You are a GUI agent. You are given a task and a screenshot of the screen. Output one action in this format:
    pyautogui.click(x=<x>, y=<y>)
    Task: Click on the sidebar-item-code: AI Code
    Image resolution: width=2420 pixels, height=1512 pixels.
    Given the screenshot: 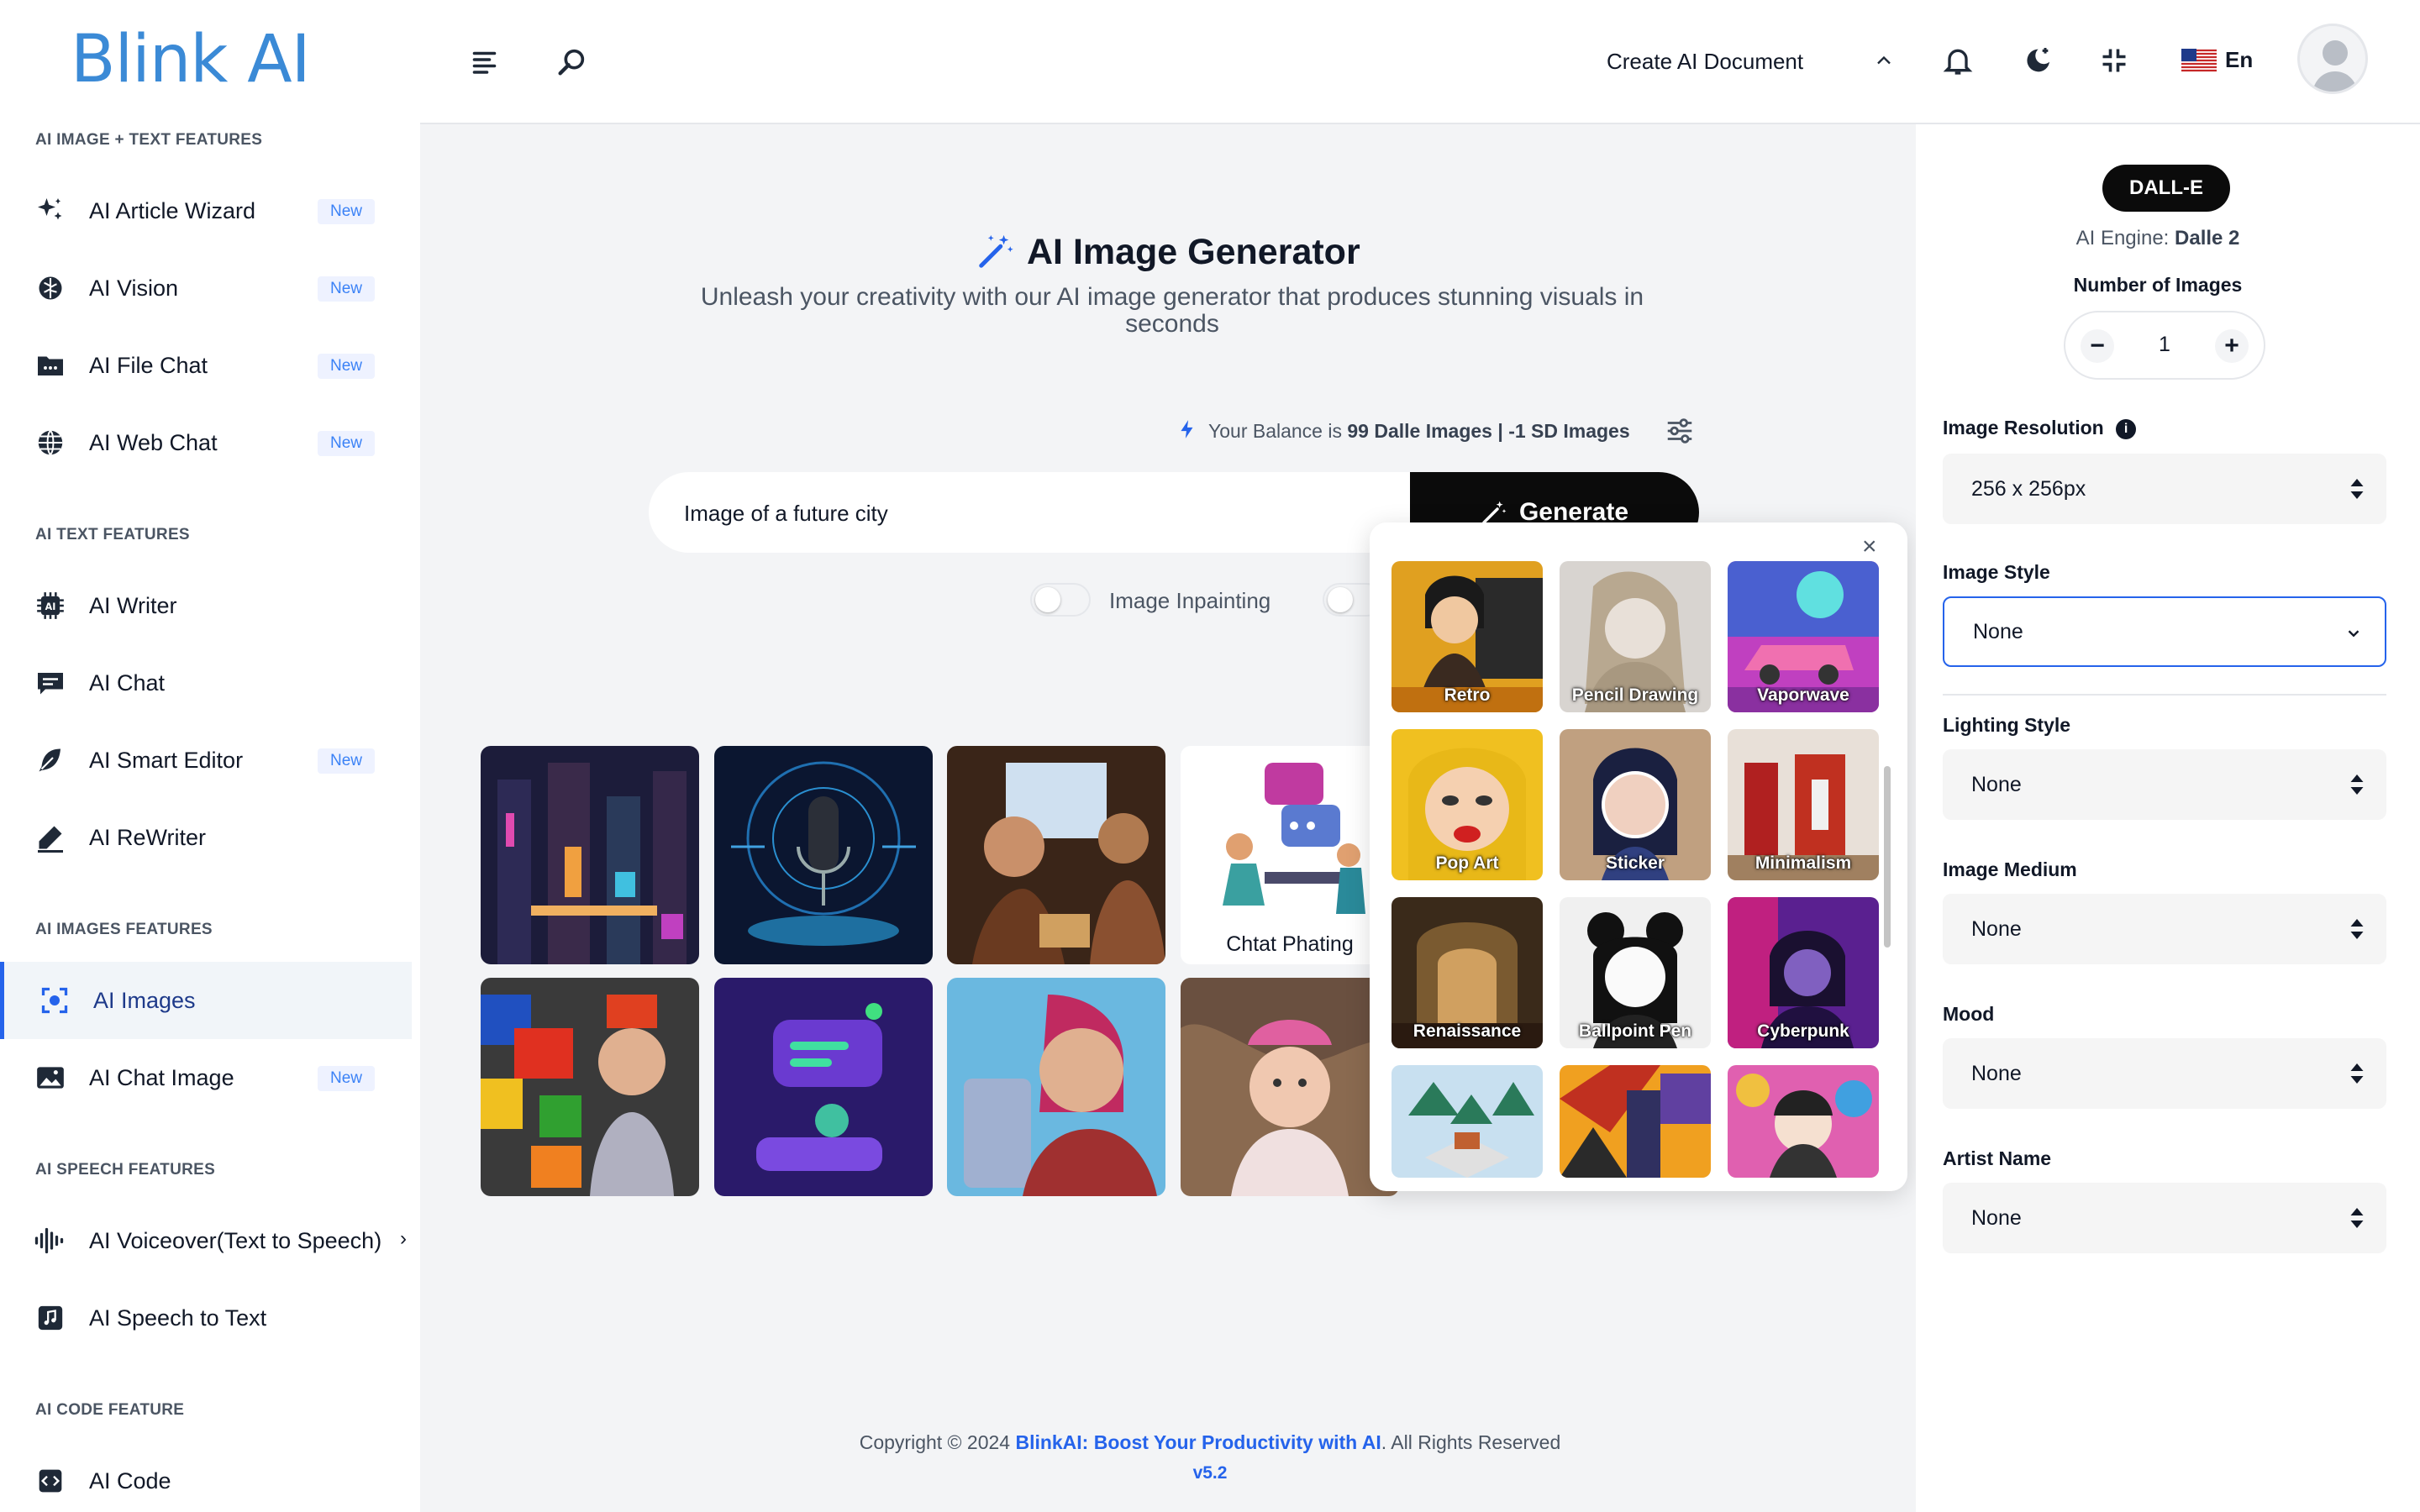 What is the action you would take?
    pyautogui.click(x=206, y=1477)
    